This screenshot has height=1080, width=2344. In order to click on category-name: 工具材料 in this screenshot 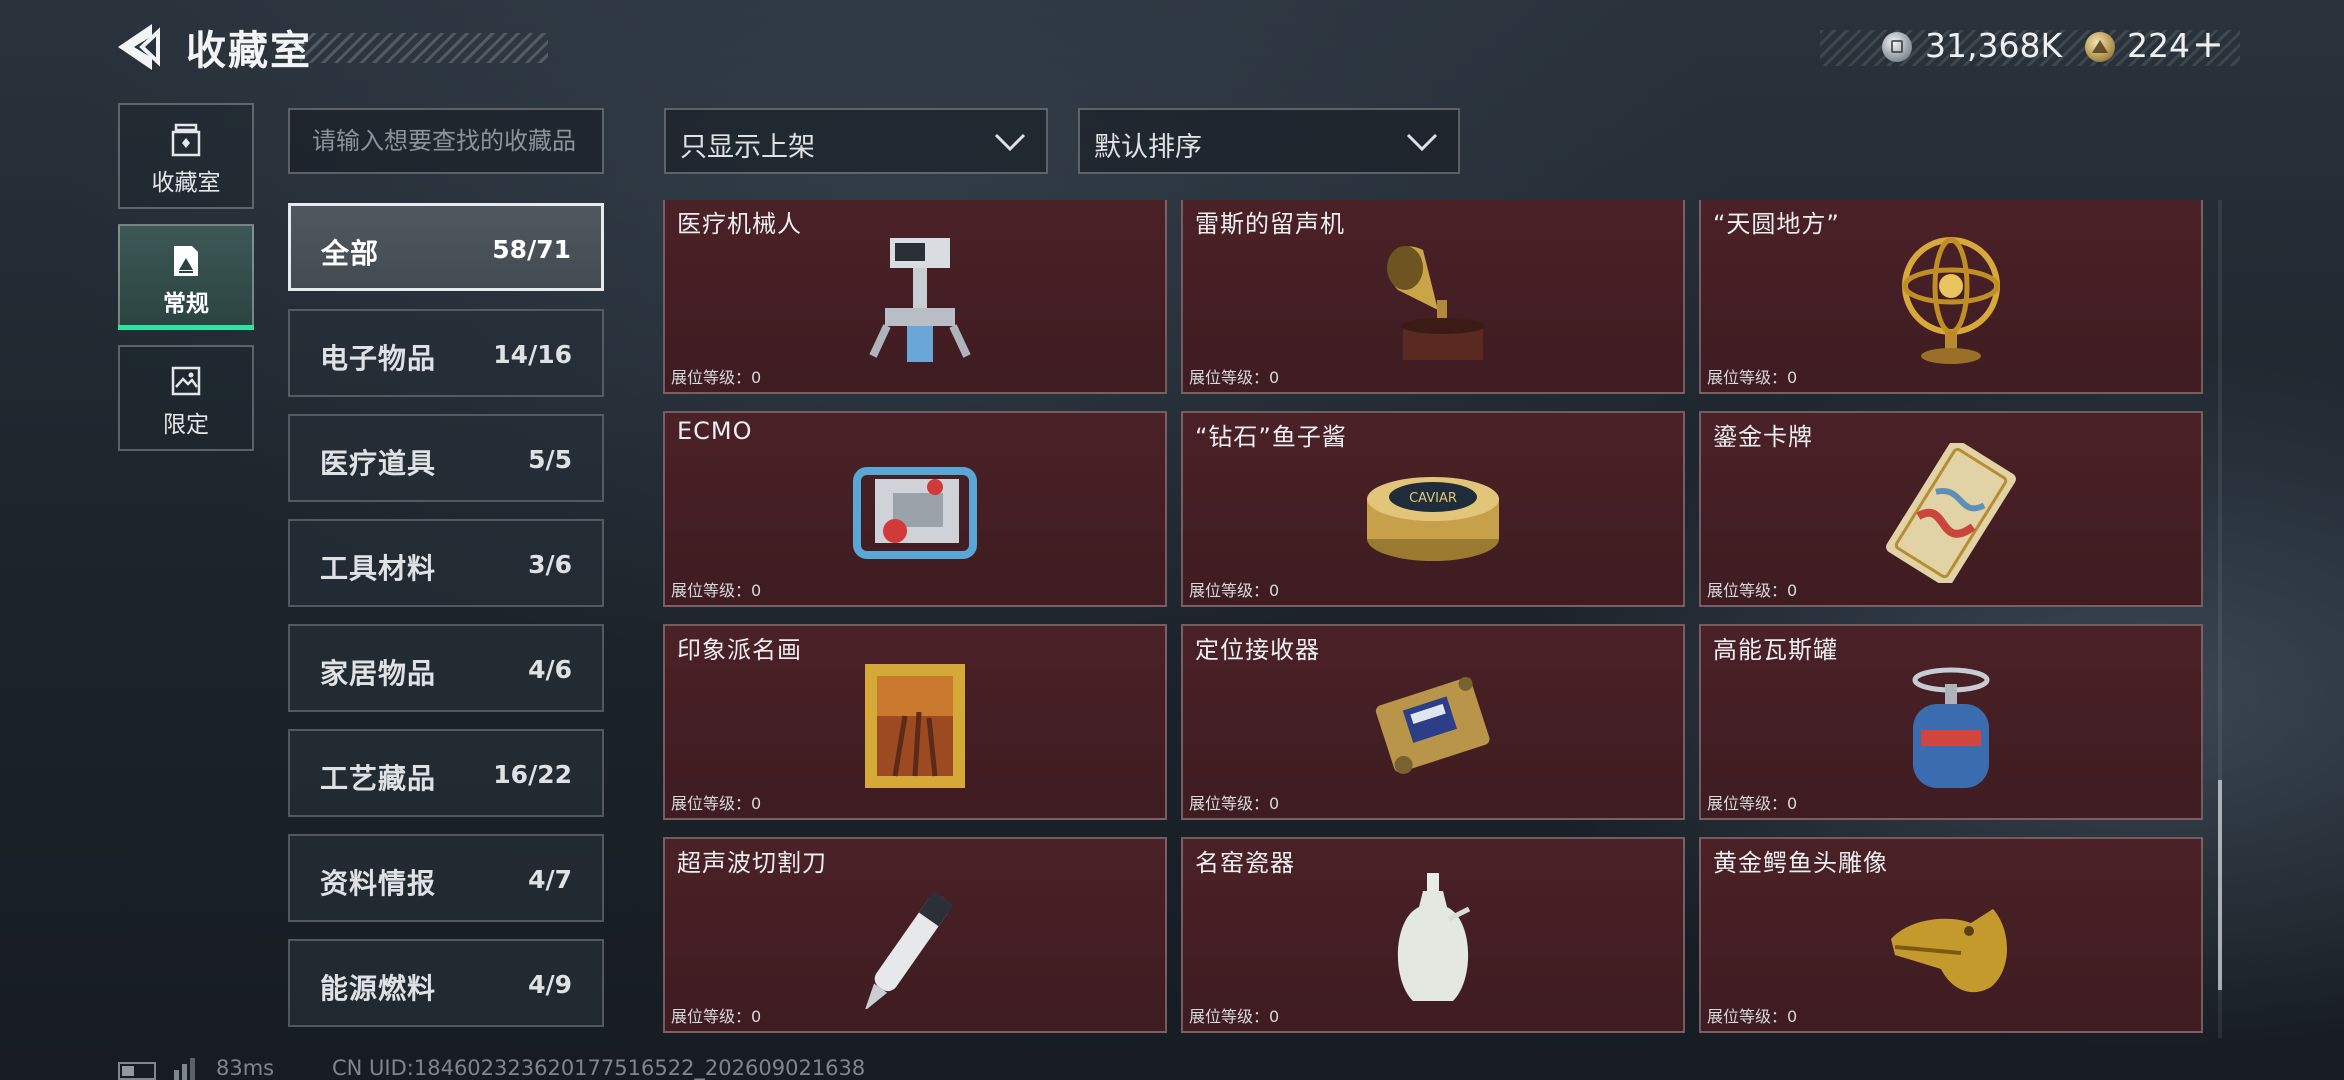, I will do `click(378, 568)`.